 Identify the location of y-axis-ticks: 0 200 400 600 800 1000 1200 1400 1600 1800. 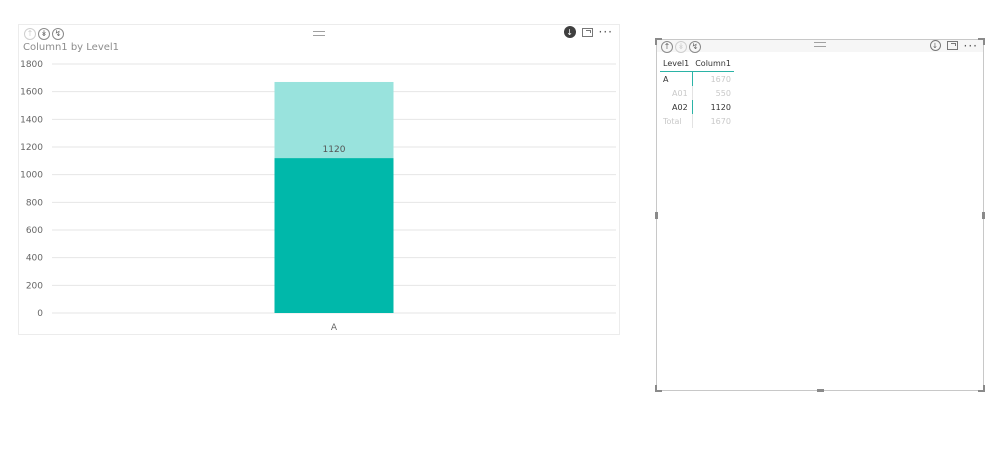
(31, 189).